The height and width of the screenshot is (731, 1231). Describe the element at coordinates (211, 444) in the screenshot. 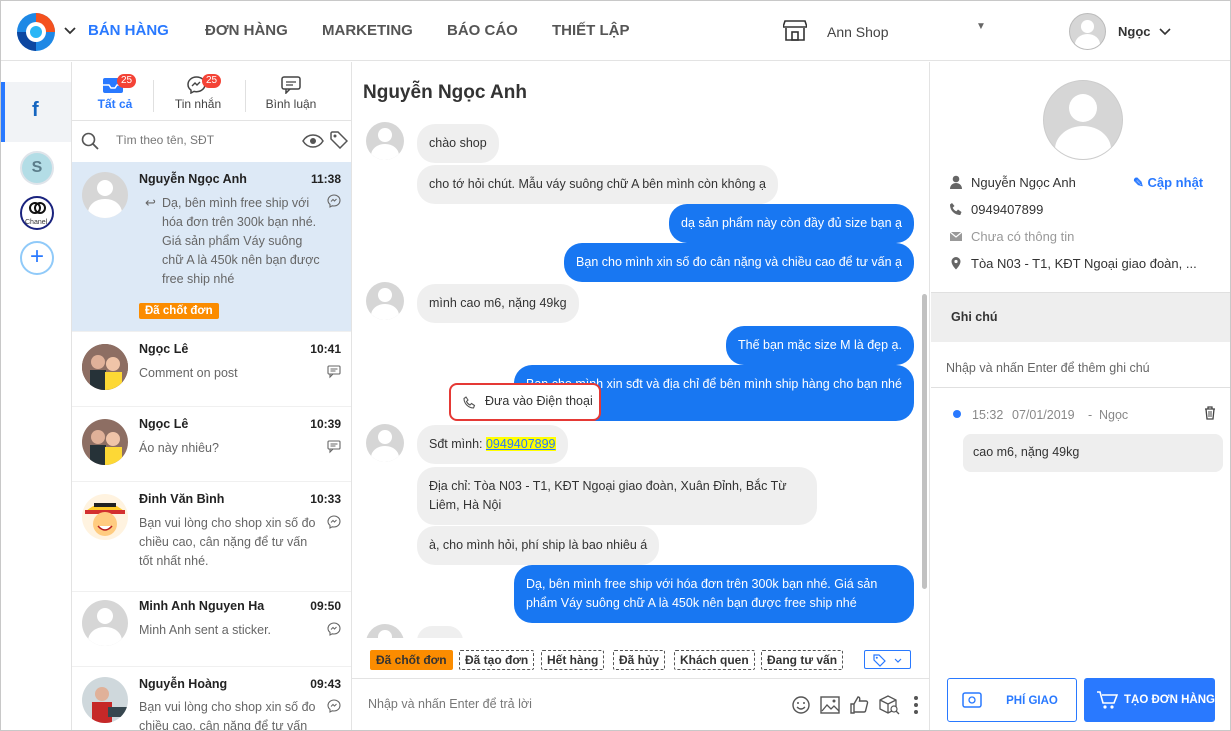

I see `conversation-item: Ngọc Lê 10:39 Áo này nhiêu?` at that location.